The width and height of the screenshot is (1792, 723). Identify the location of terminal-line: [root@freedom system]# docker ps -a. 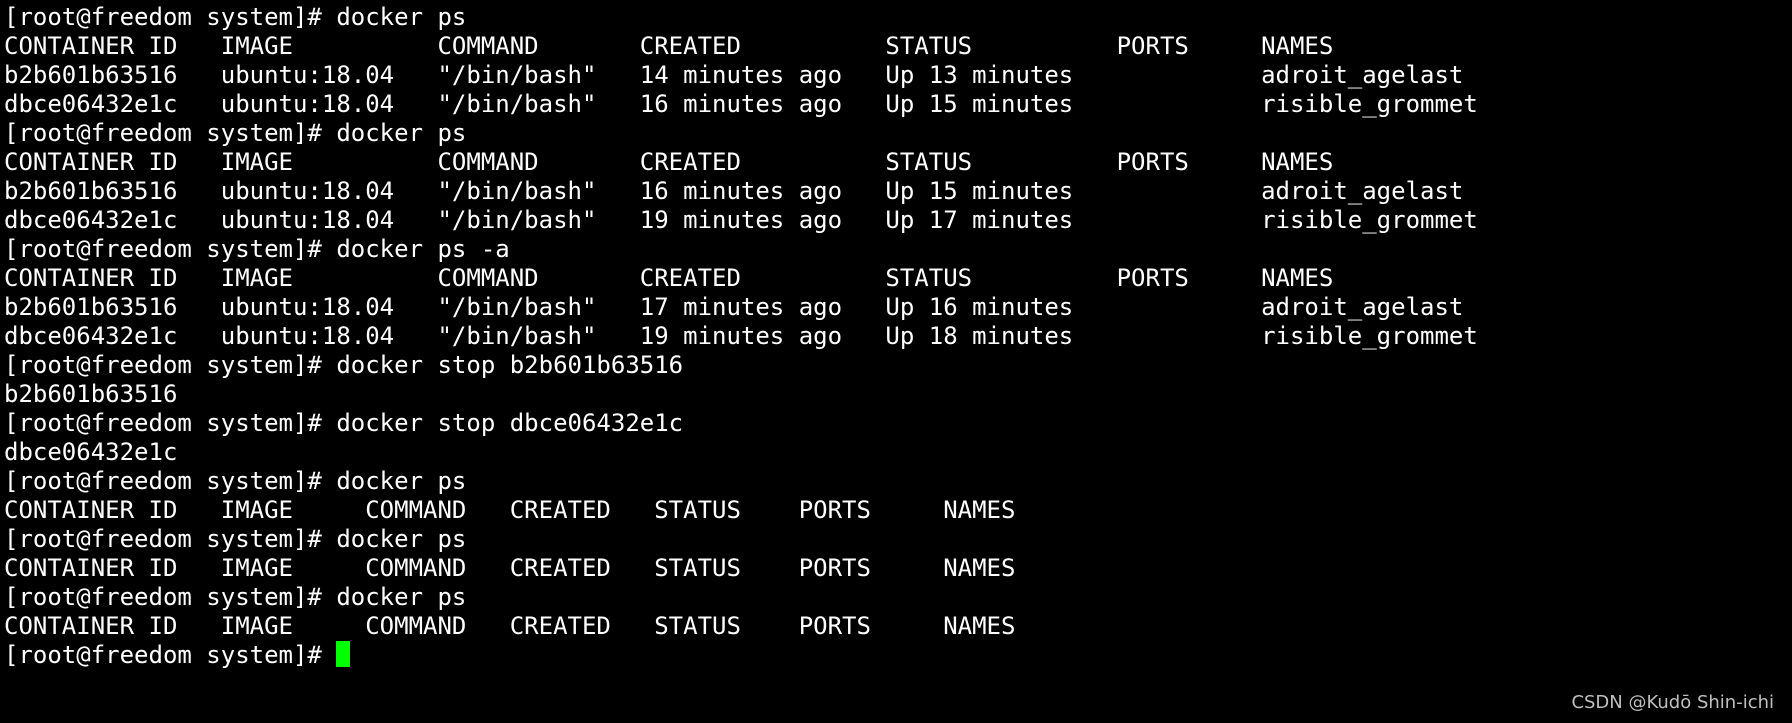
(257, 249).